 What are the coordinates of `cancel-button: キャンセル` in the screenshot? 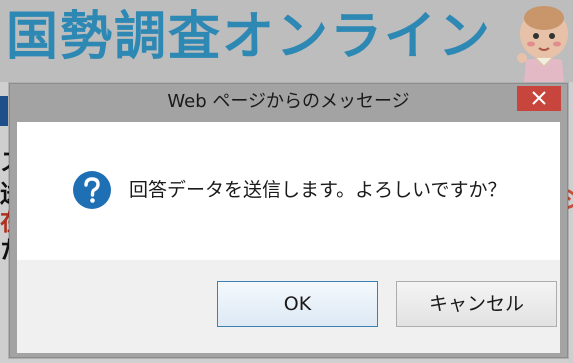 It's located at (476, 304).